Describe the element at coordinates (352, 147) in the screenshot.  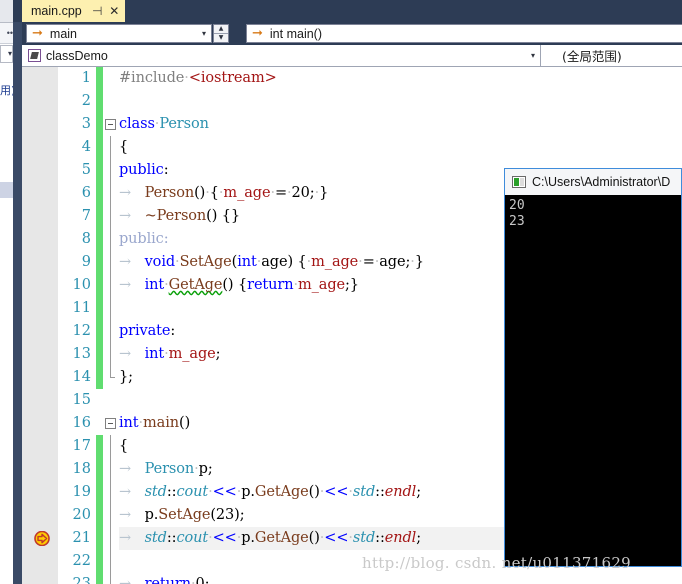
I see `code-line: 4 {` at that location.